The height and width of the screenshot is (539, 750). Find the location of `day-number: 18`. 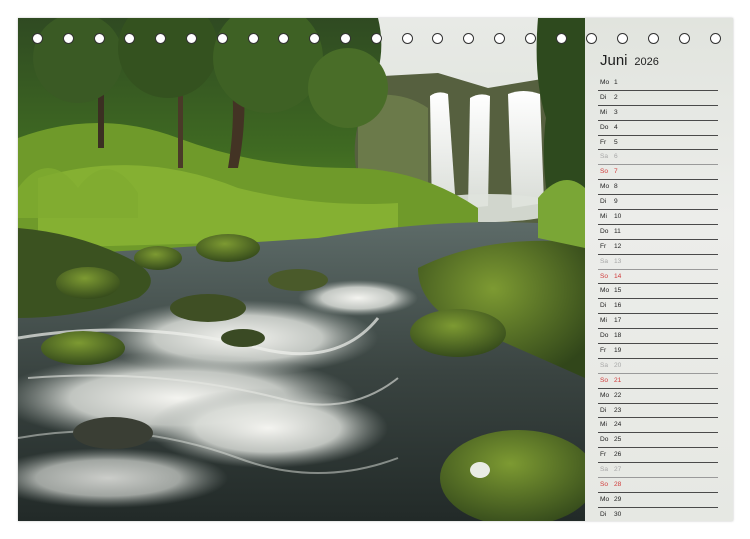

day-number: 18 is located at coordinates (618, 336).